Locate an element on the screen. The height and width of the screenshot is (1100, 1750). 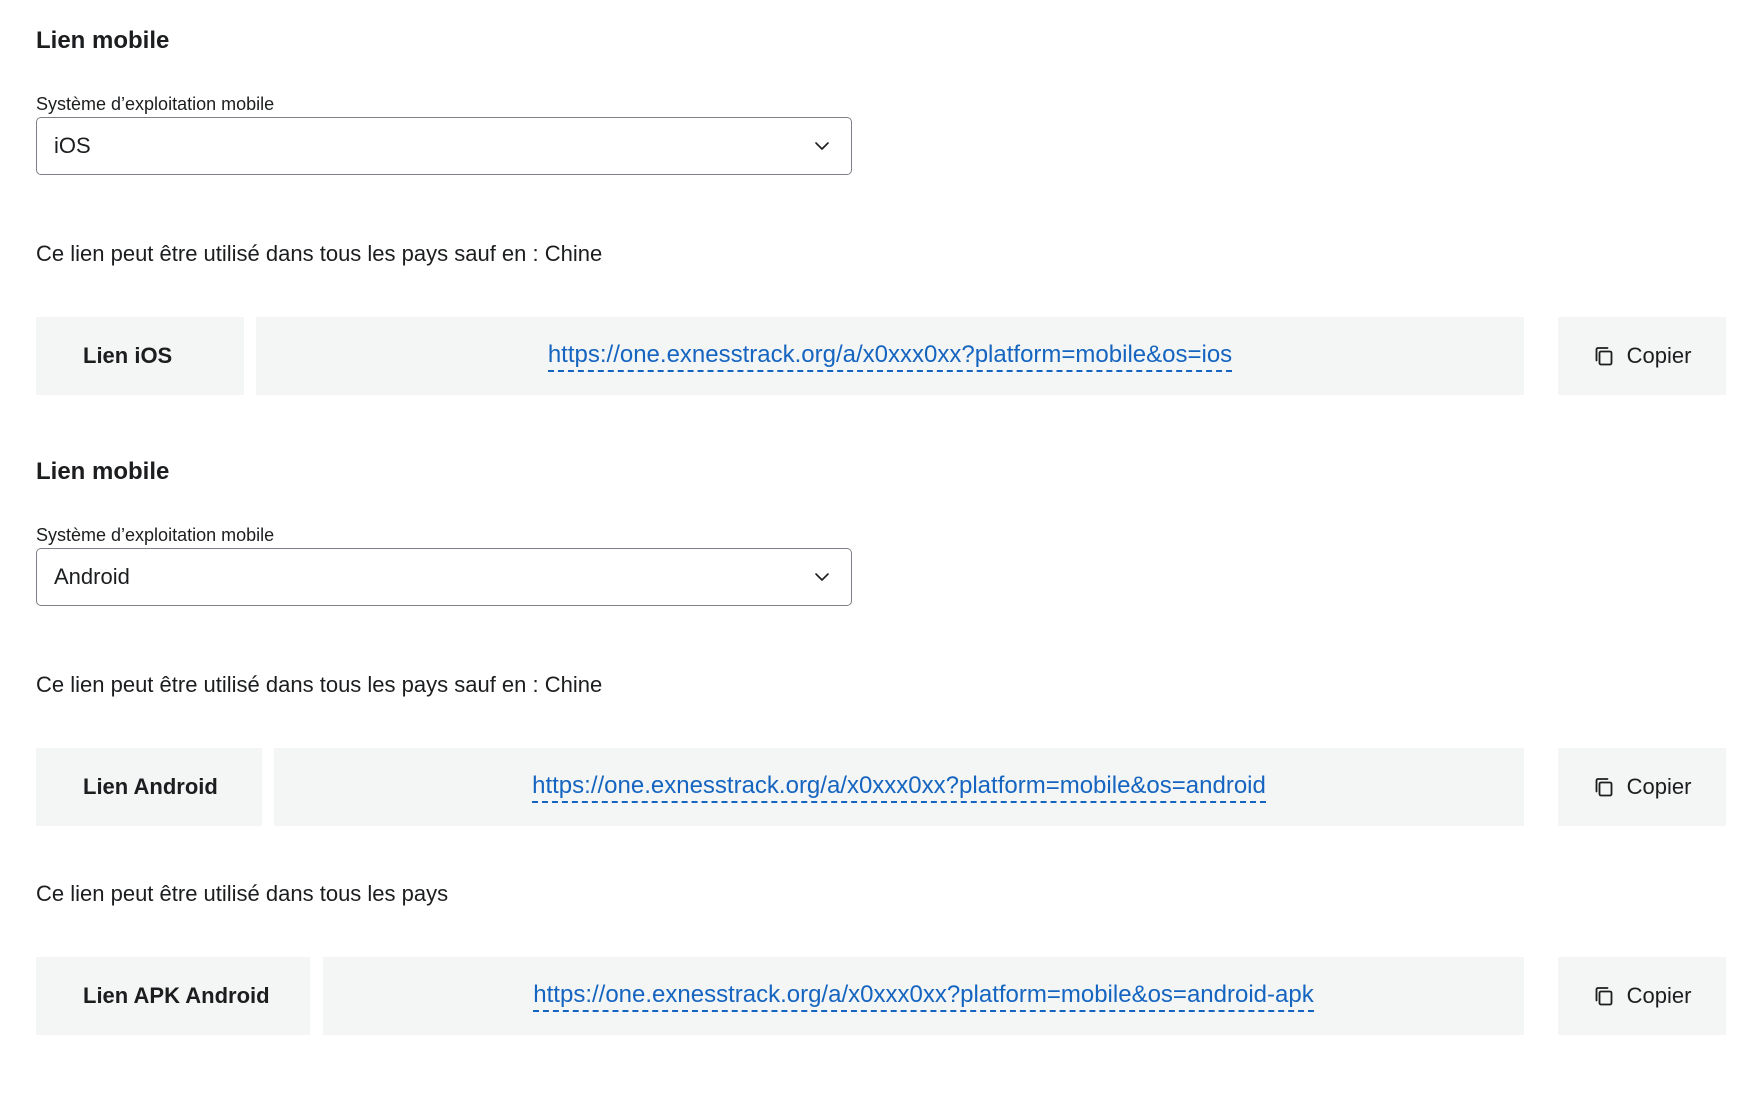
os-select-value: Android is located at coordinates (92, 576).